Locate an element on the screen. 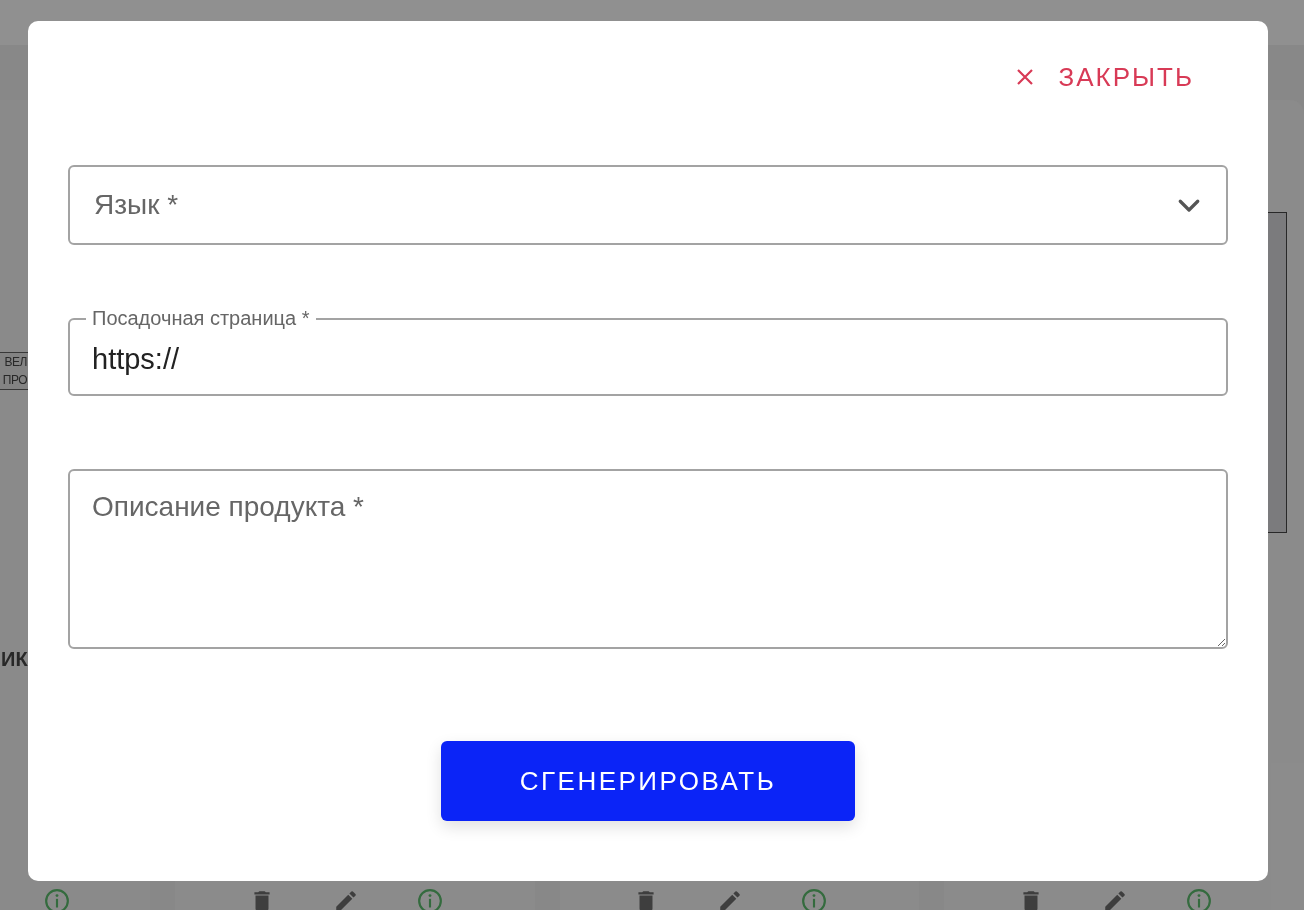  generate-button: СГЕНЕРИРОВАТЬ is located at coordinates (648, 781).